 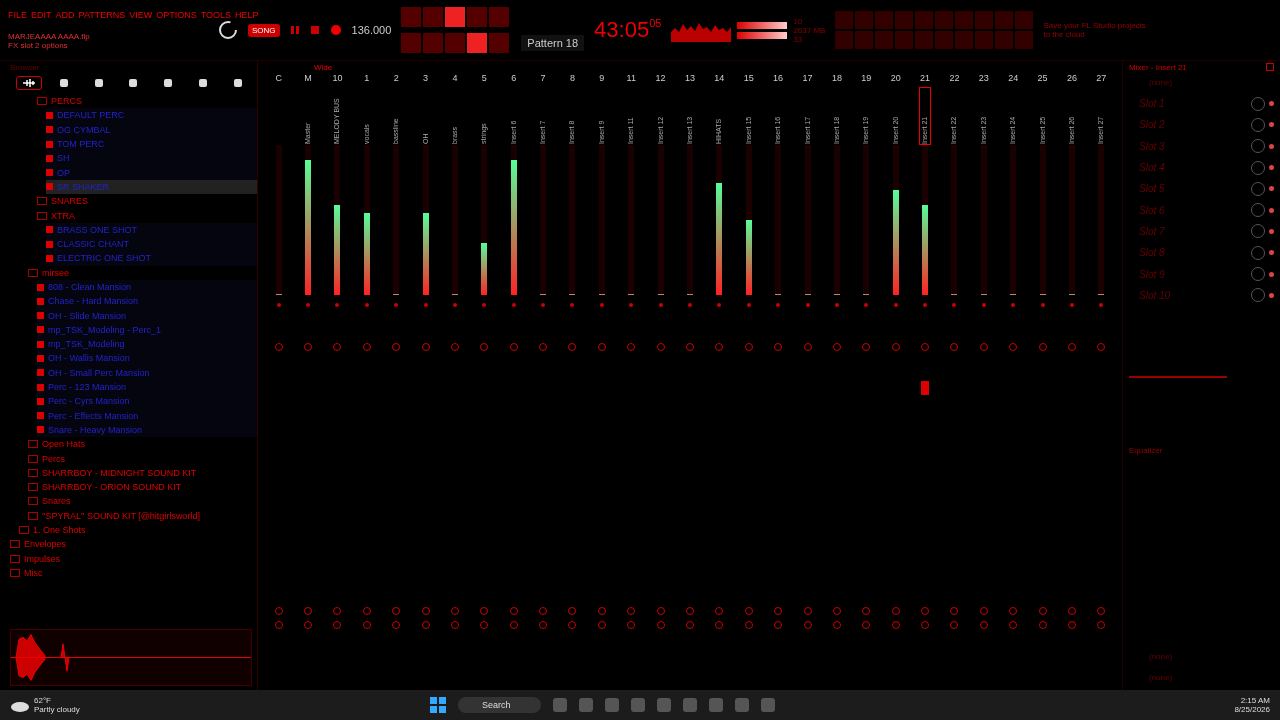 What do you see at coordinates (1158, 67) in the screenshot?
I see `panel-title: Mixer - Insert 21` at bounding box center [1158, 67].